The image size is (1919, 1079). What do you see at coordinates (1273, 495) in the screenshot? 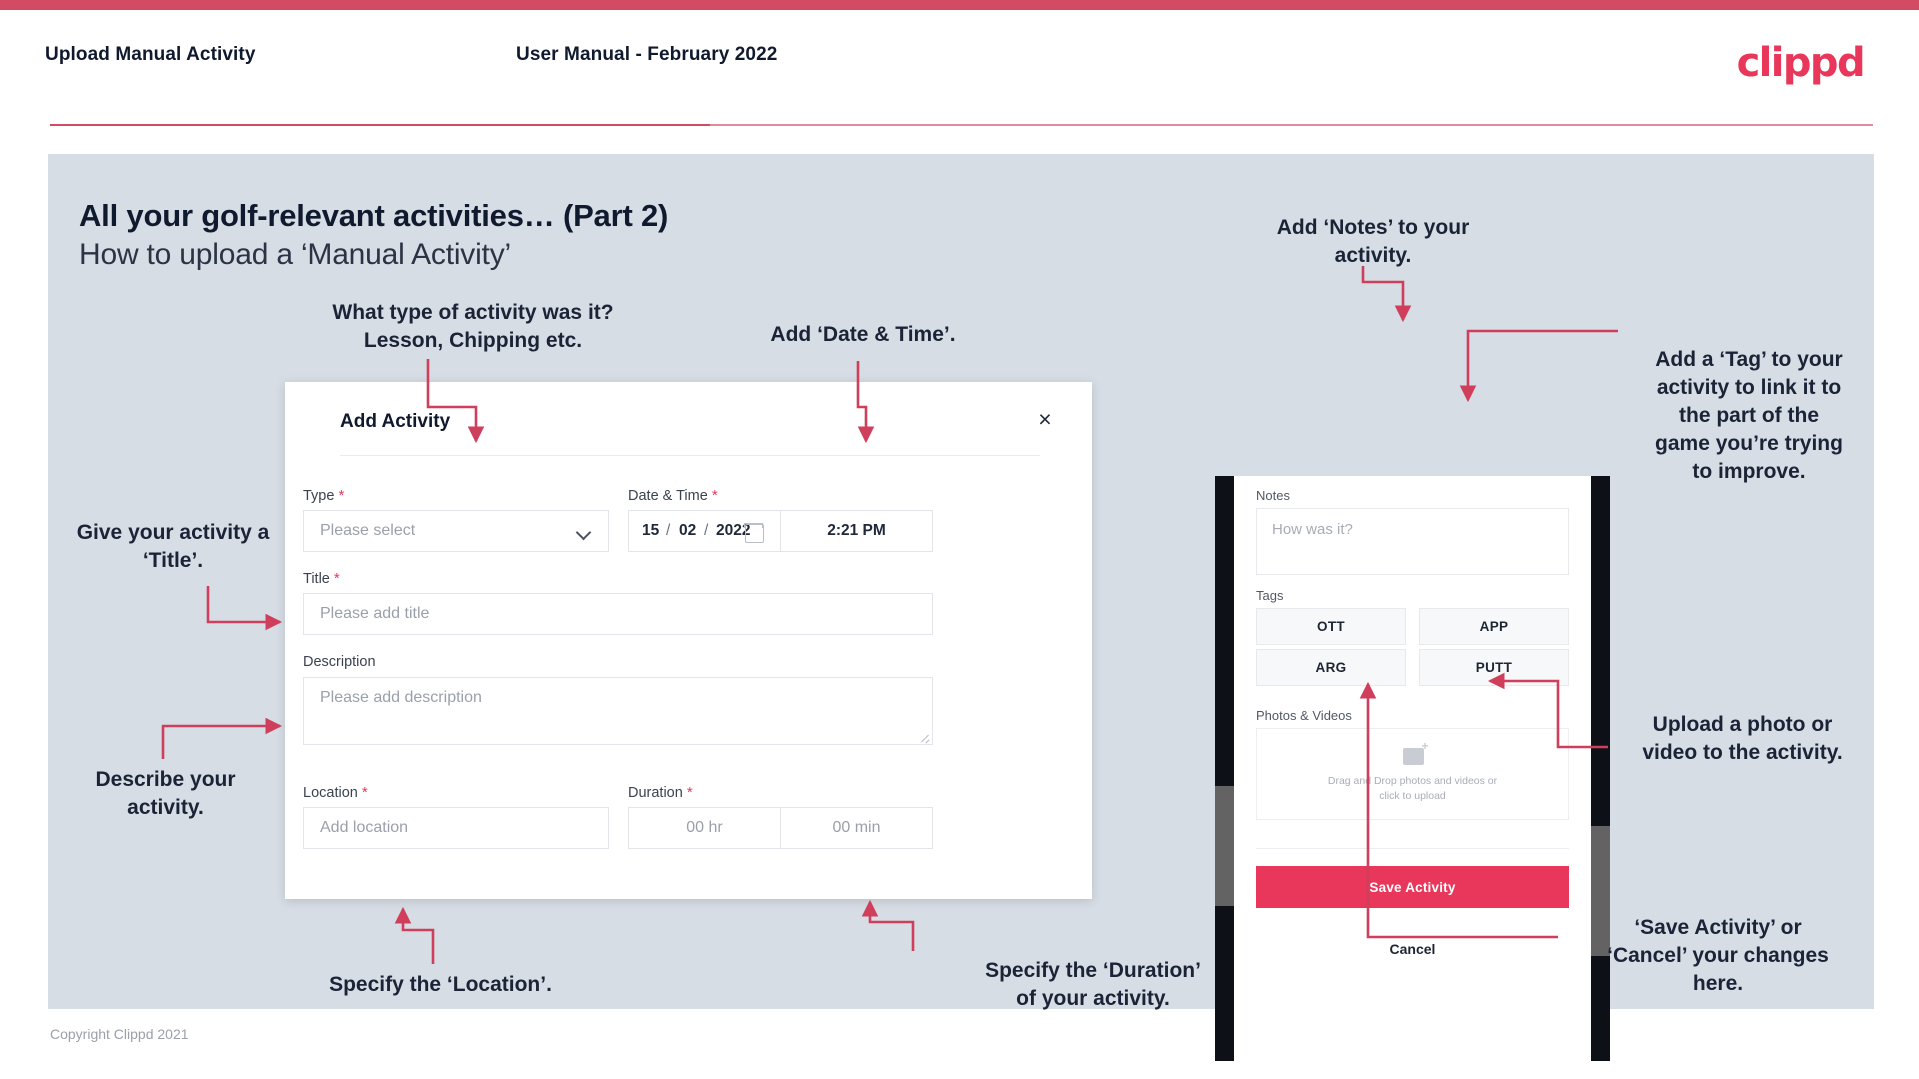
I see `notes-label: Notes` at bounding box center [1273, 495].